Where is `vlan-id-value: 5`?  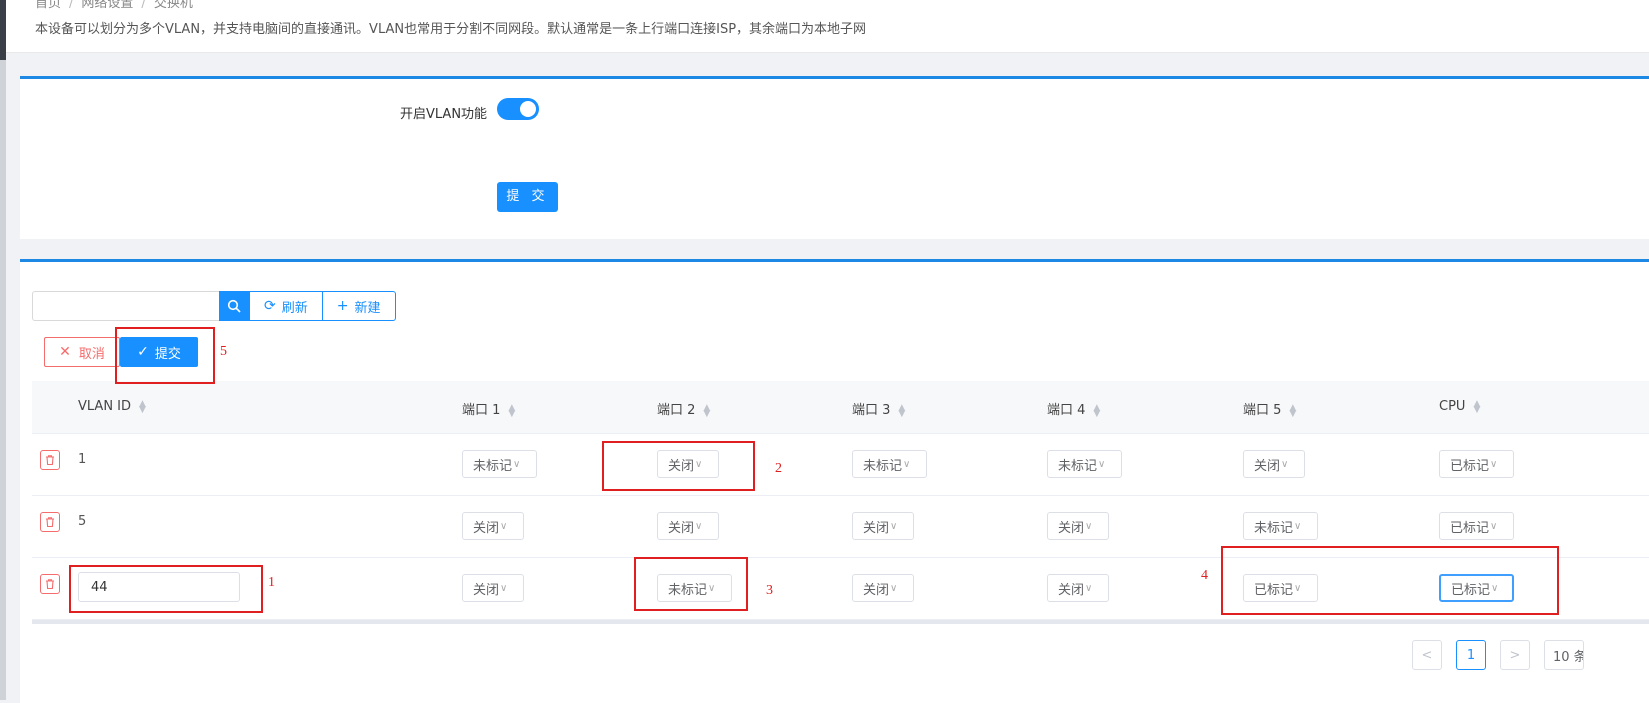 vlan-id-value: 5 is located at coordinates (82, 521).